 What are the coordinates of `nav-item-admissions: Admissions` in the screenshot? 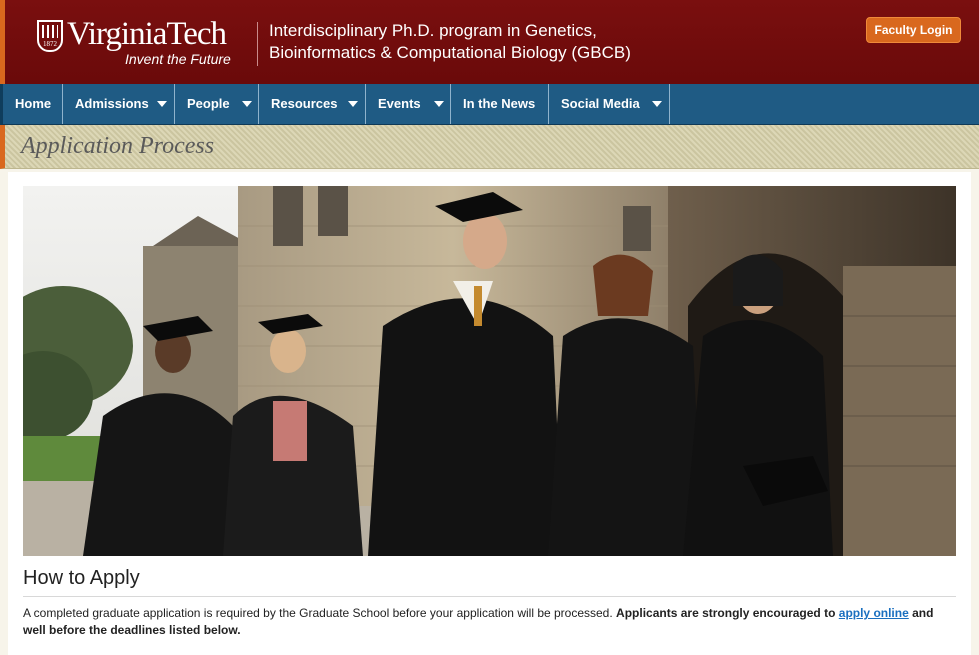 It's located at (119, 104).